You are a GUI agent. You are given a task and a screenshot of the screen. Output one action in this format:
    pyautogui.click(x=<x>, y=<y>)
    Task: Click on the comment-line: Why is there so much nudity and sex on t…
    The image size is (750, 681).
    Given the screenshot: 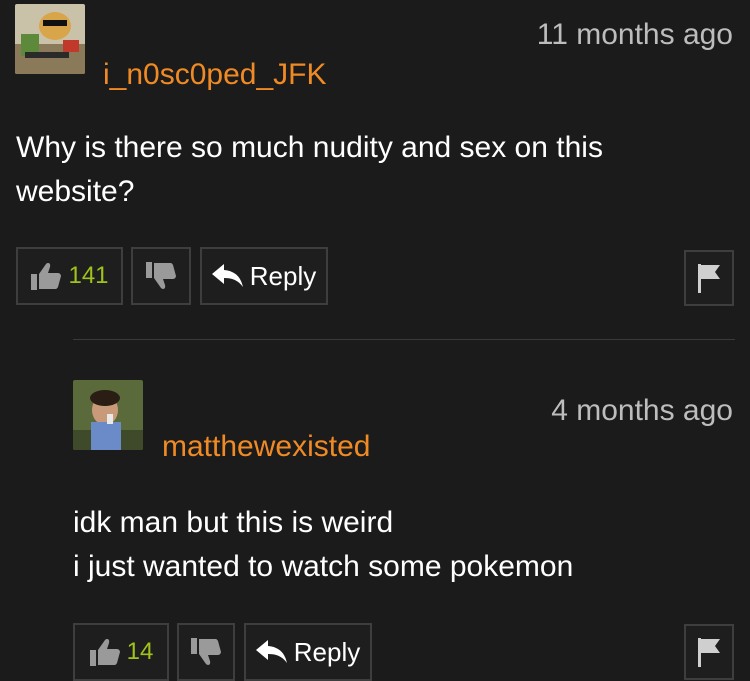 What is the action you would take?
    pyautogui.click(x=309, y=147)
    